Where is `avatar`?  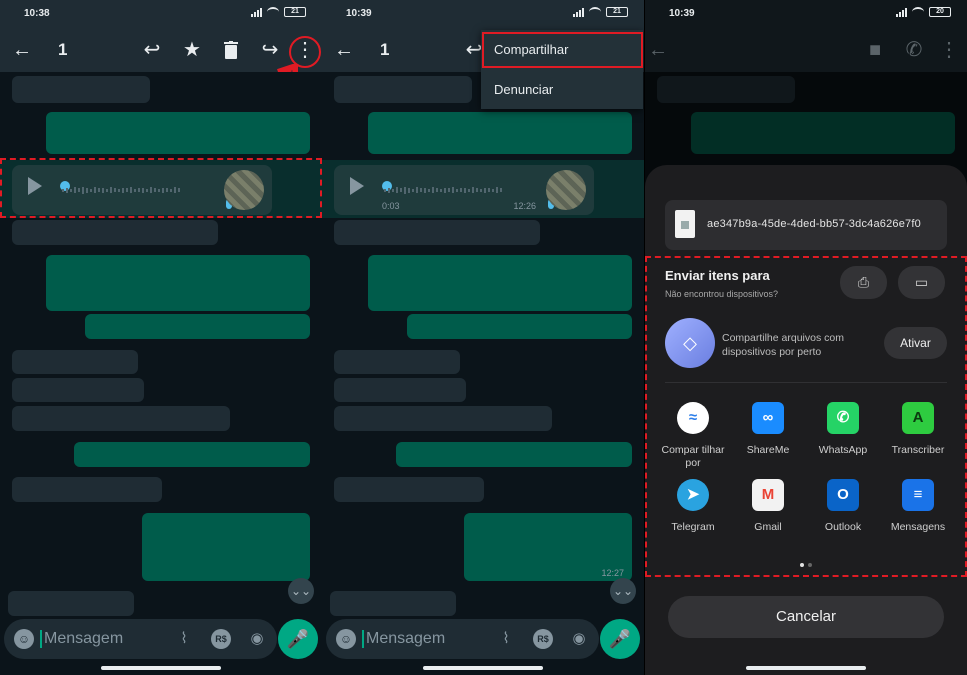 avatar is located at coordinates (566, 190).